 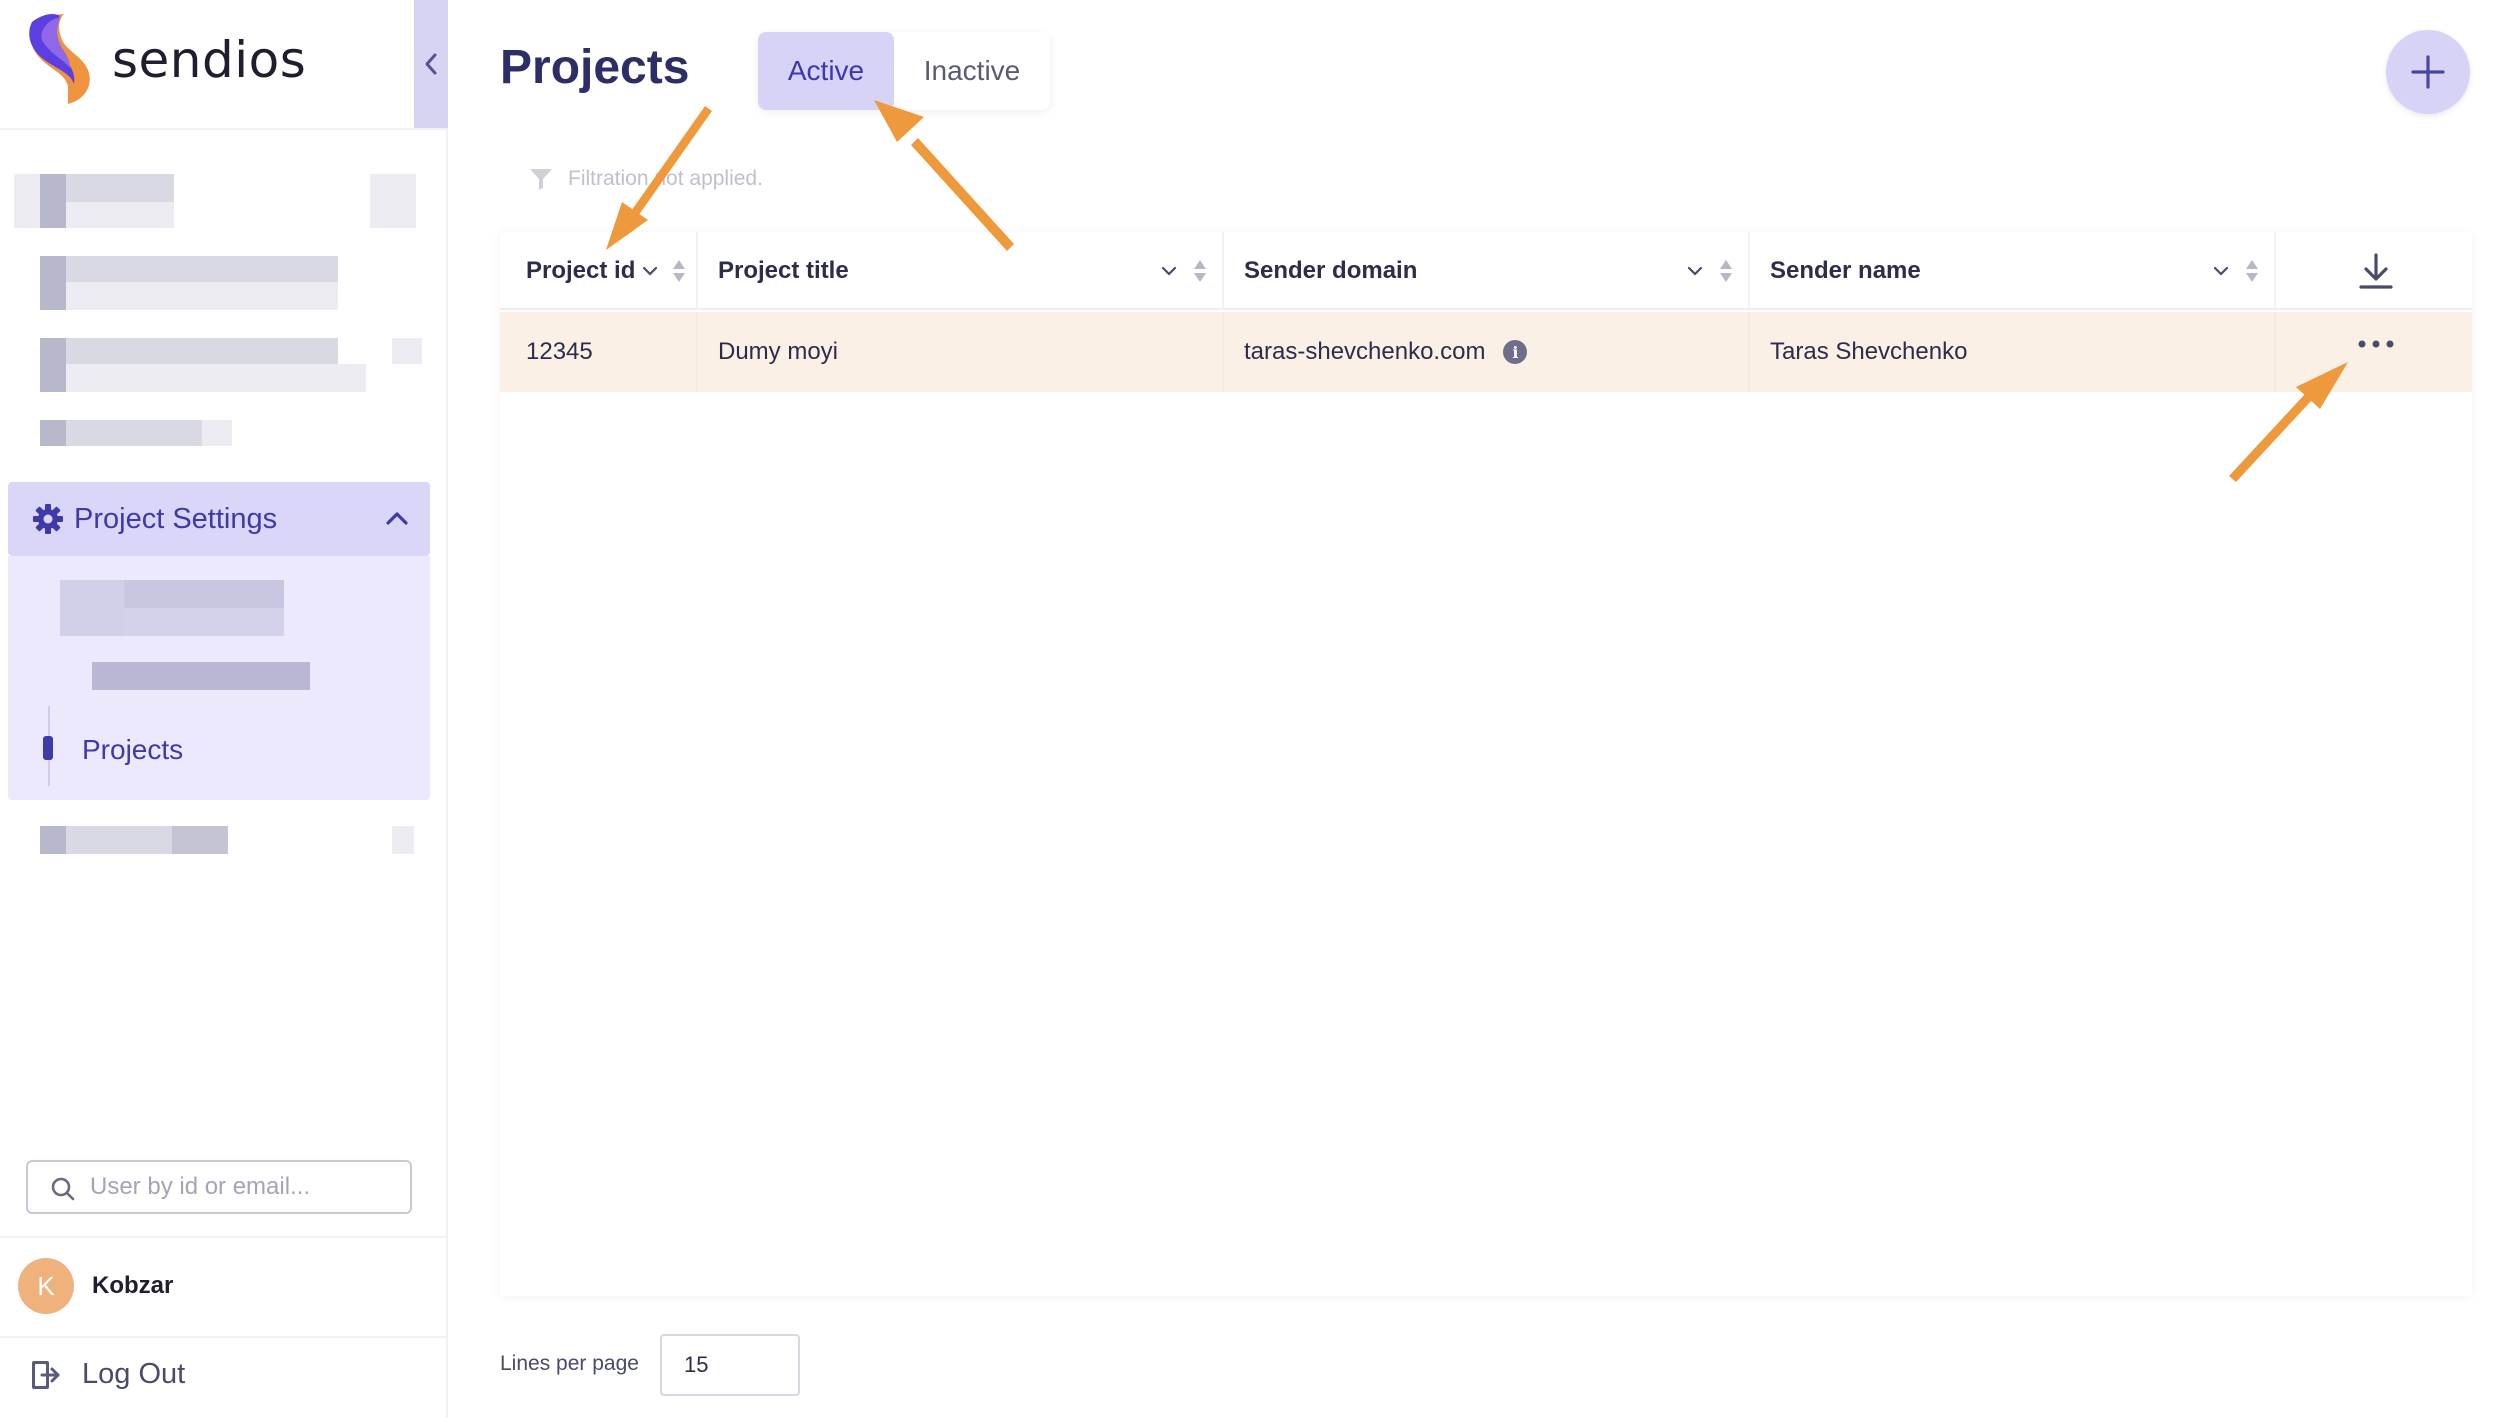 What do you see at coordinates (46, 1374) in the screenshot?
I see `logout-icon` at bounding box center [46, 1374].